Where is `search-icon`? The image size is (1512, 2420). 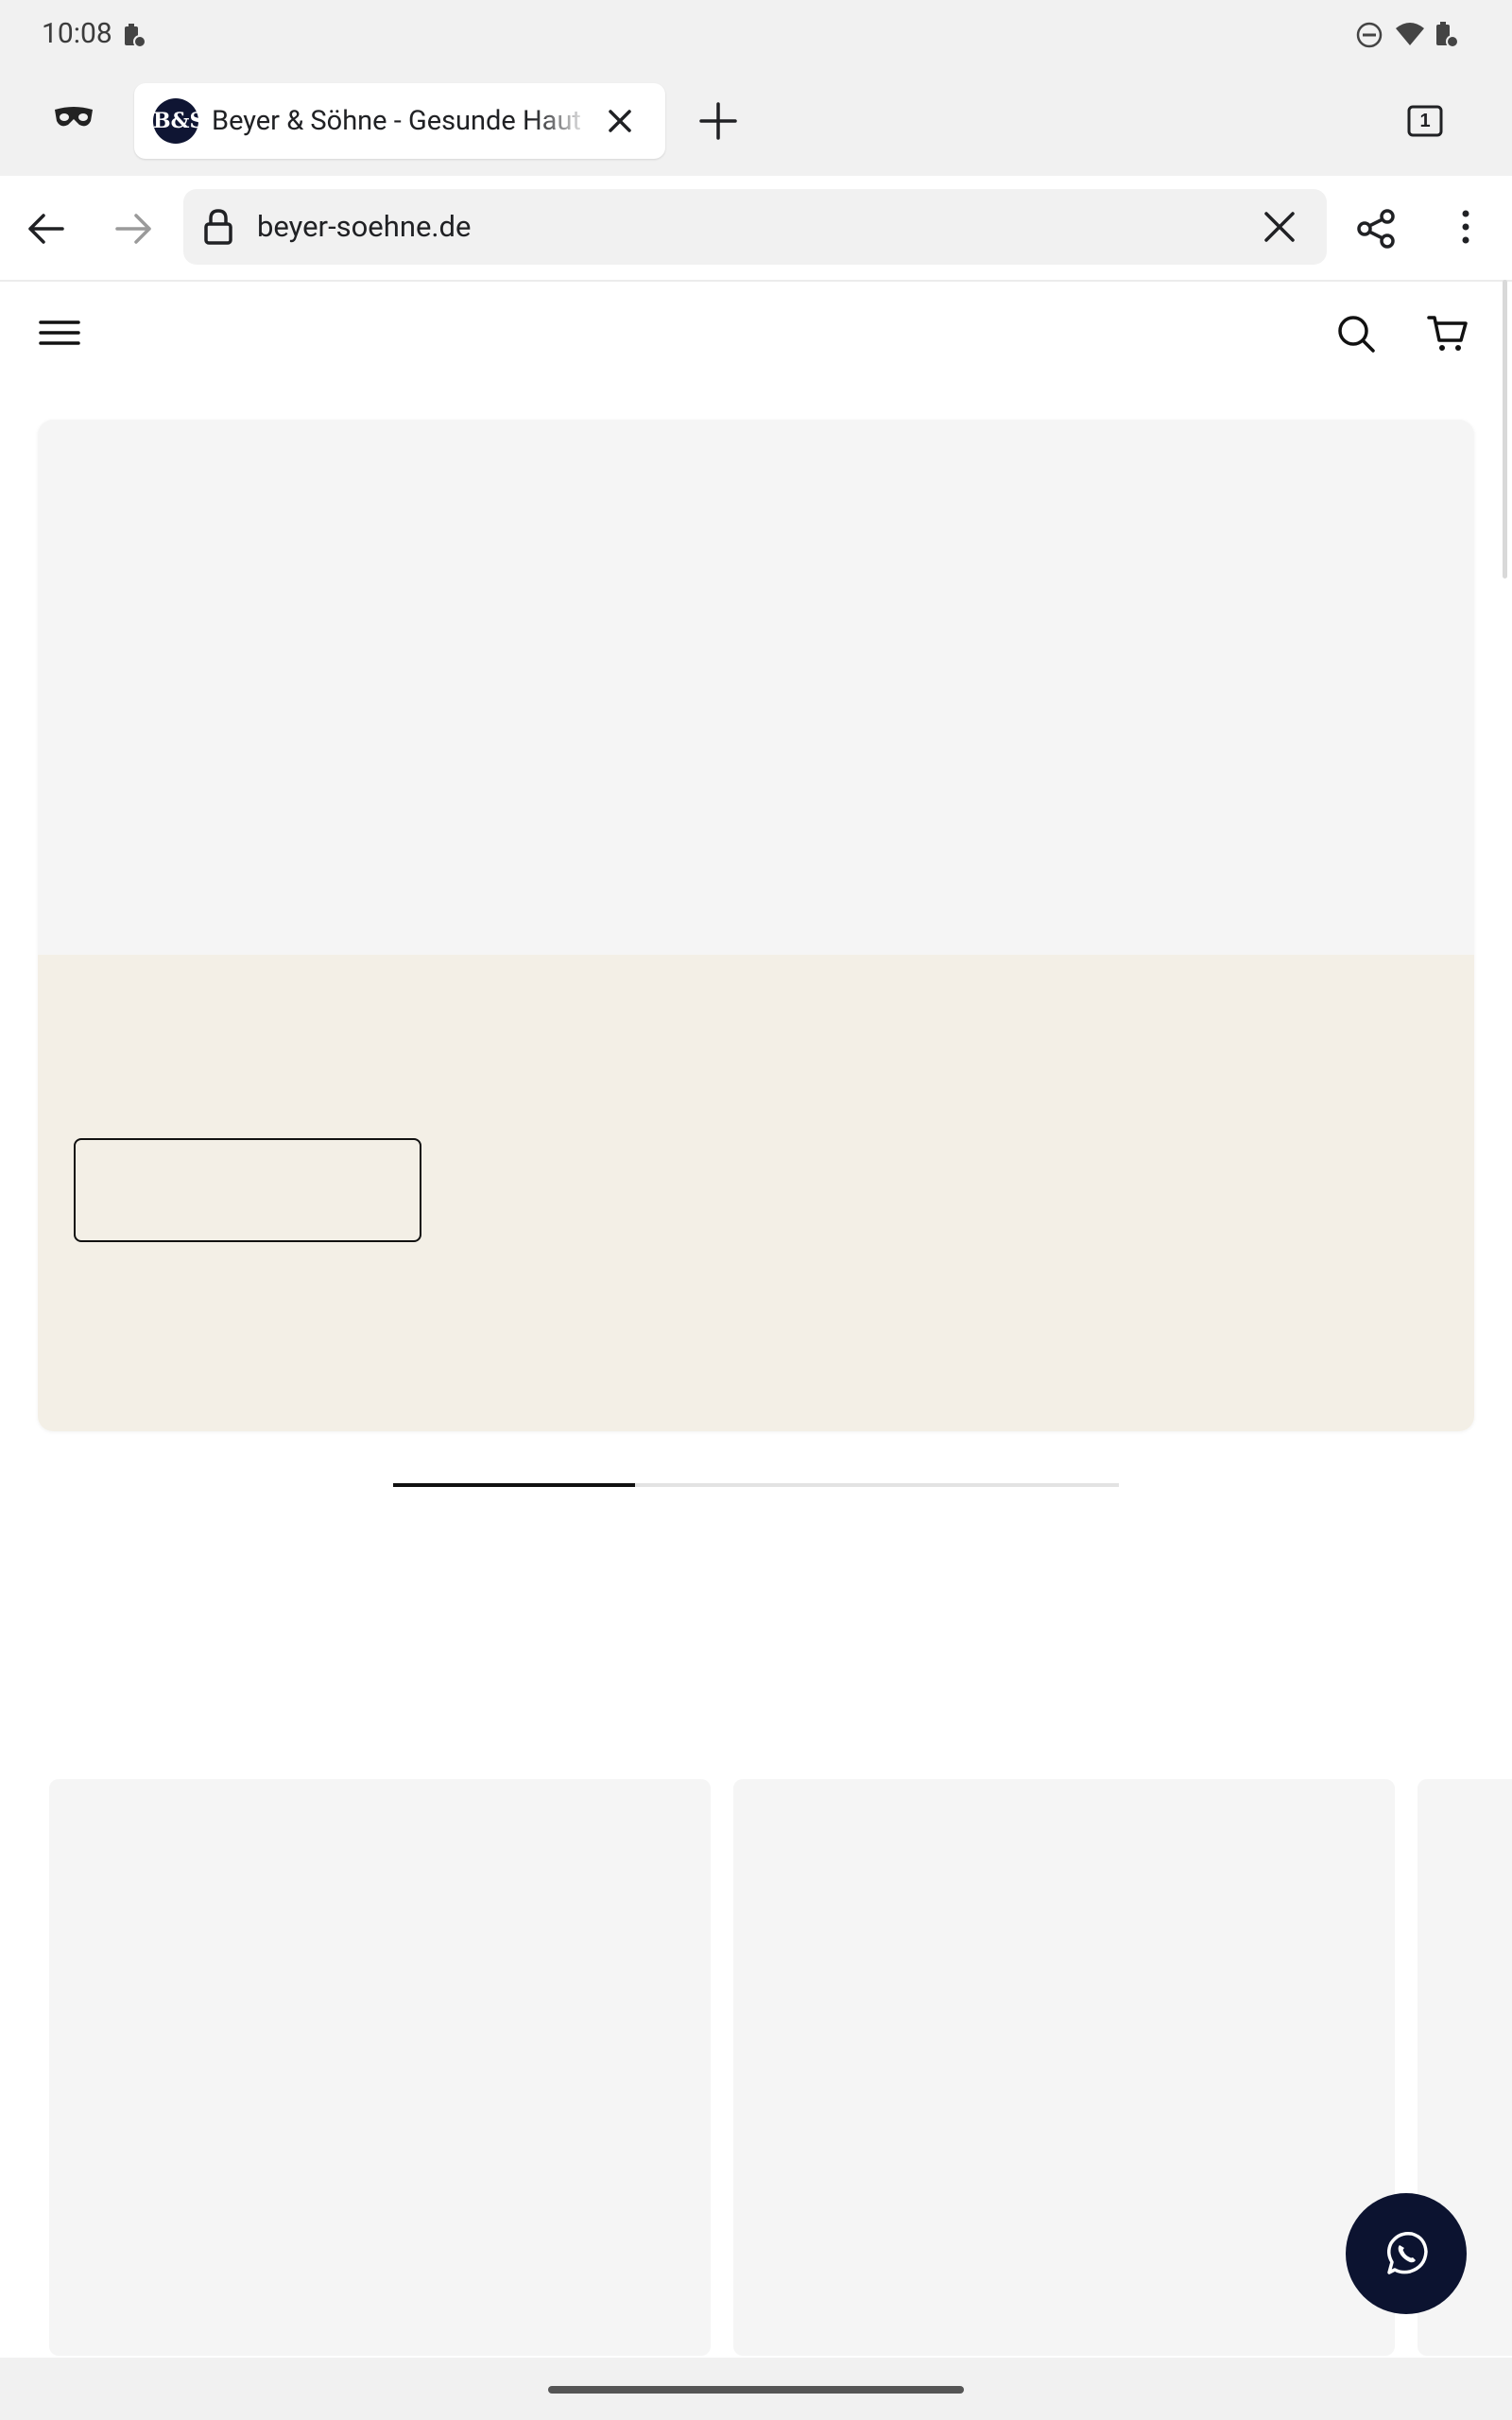
search-icon is located at coordinates (1356, 334).